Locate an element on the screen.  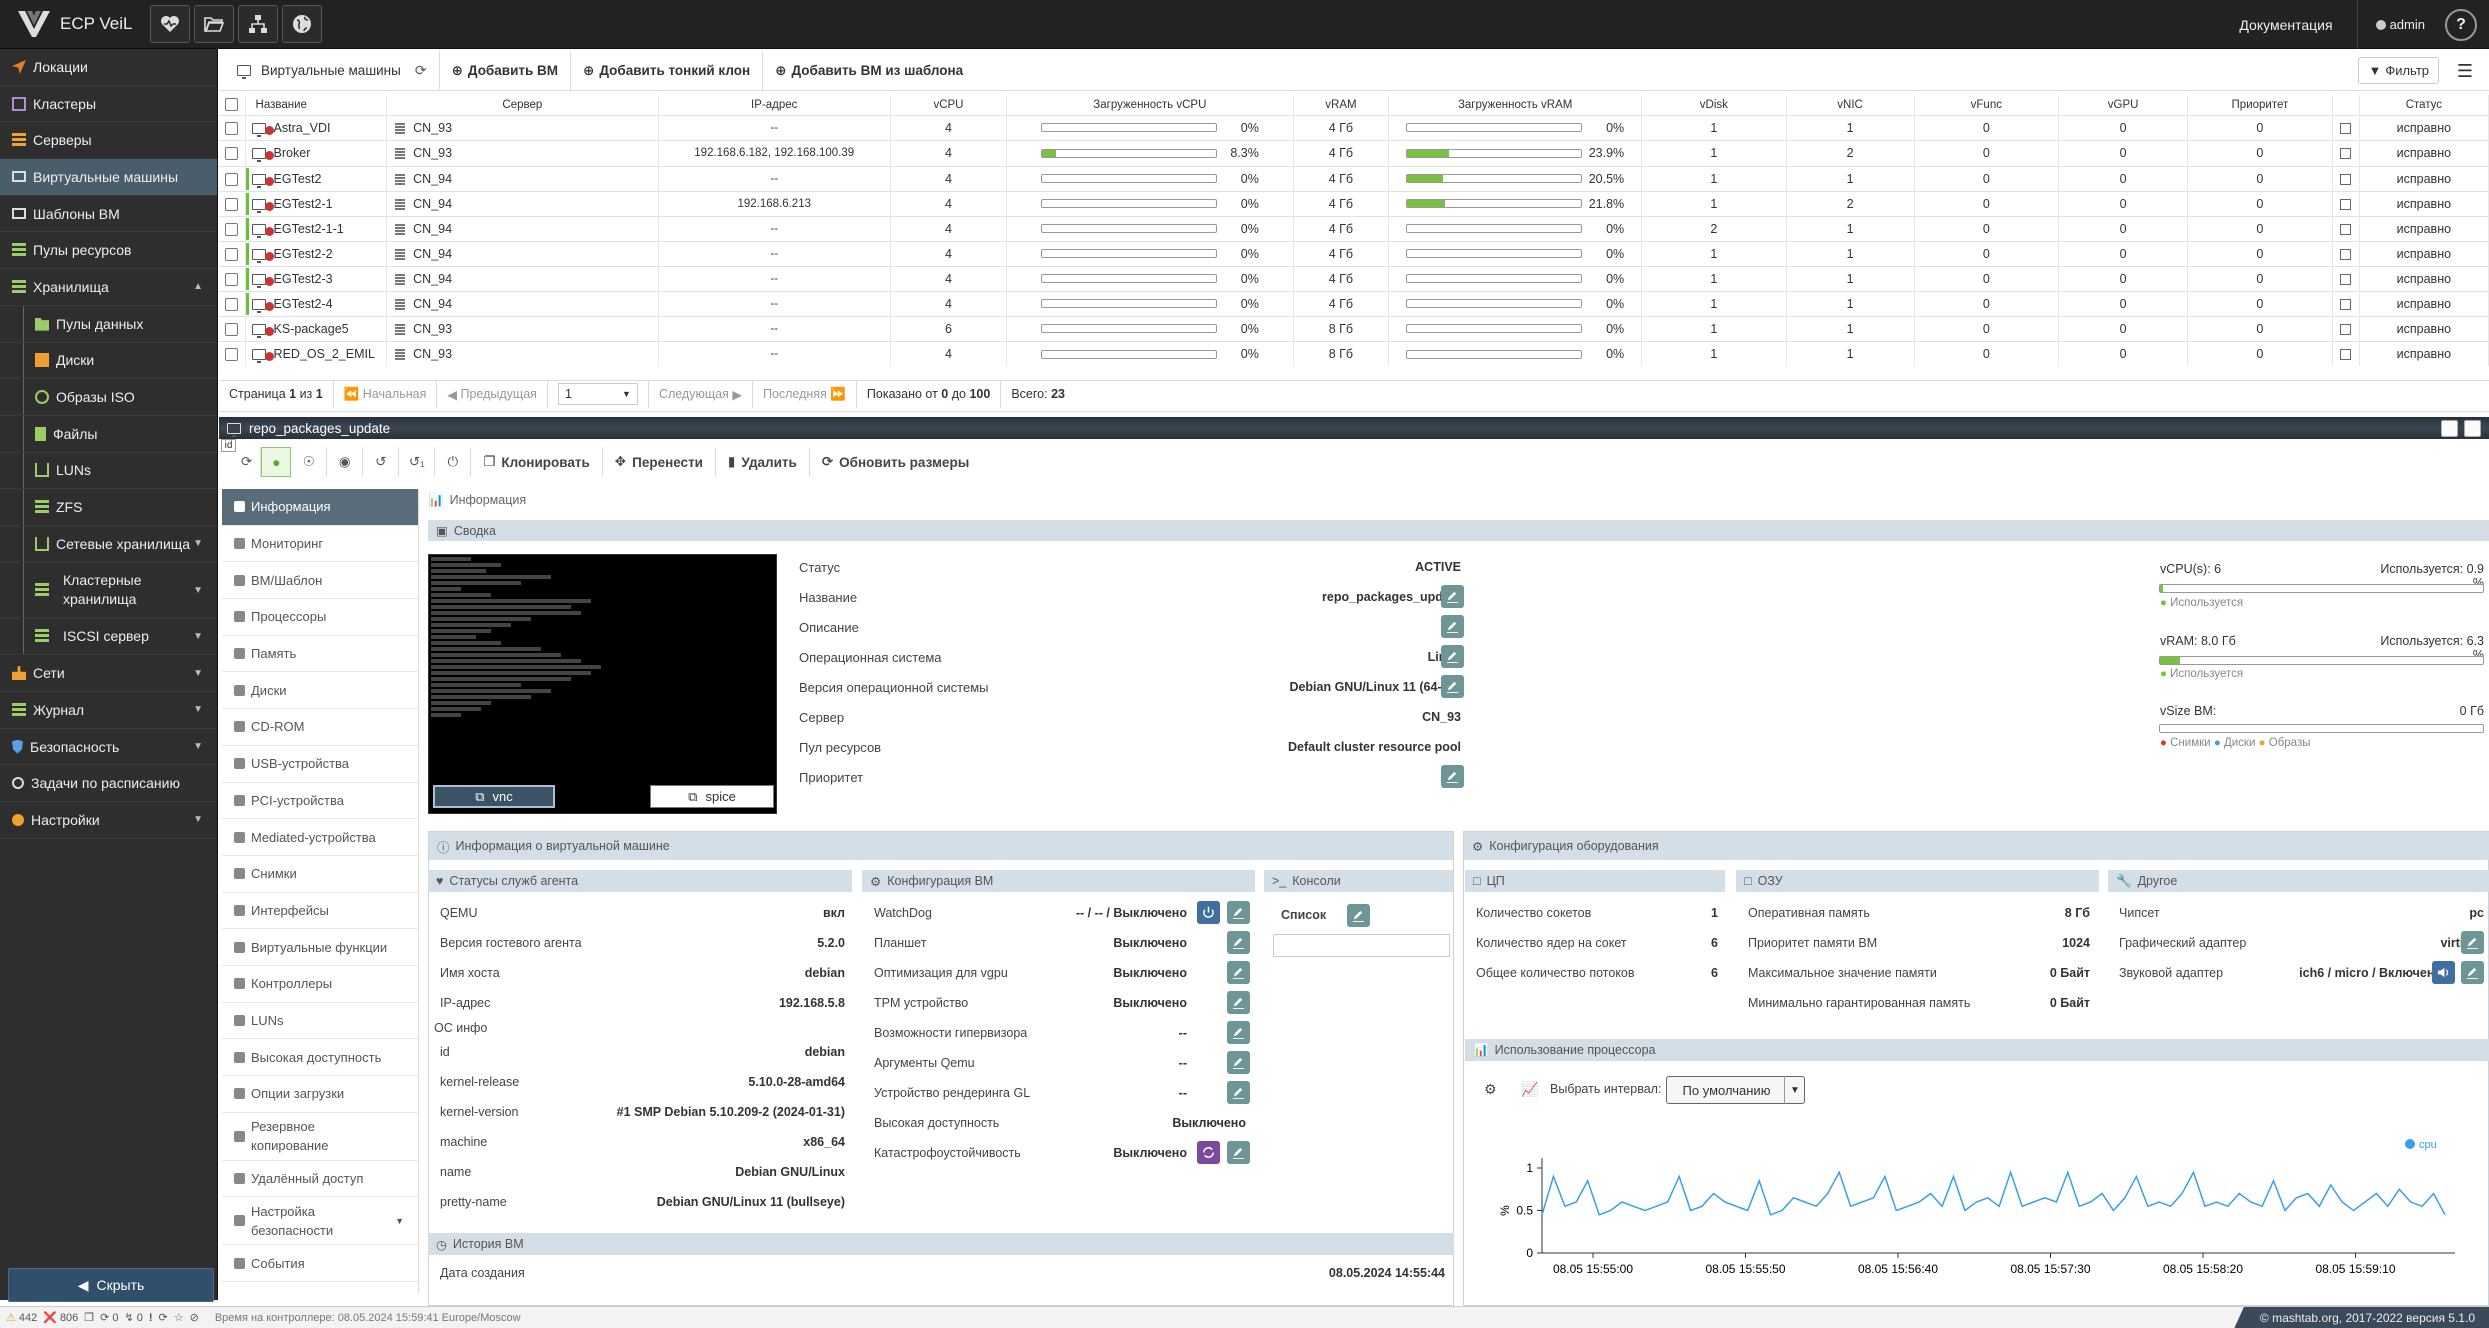
table-row: Astra_VDI CN_93 -- 4 0% 4 Гб 0% 1 1 0 0 0 исправно is located at coordinates (1354, 127).